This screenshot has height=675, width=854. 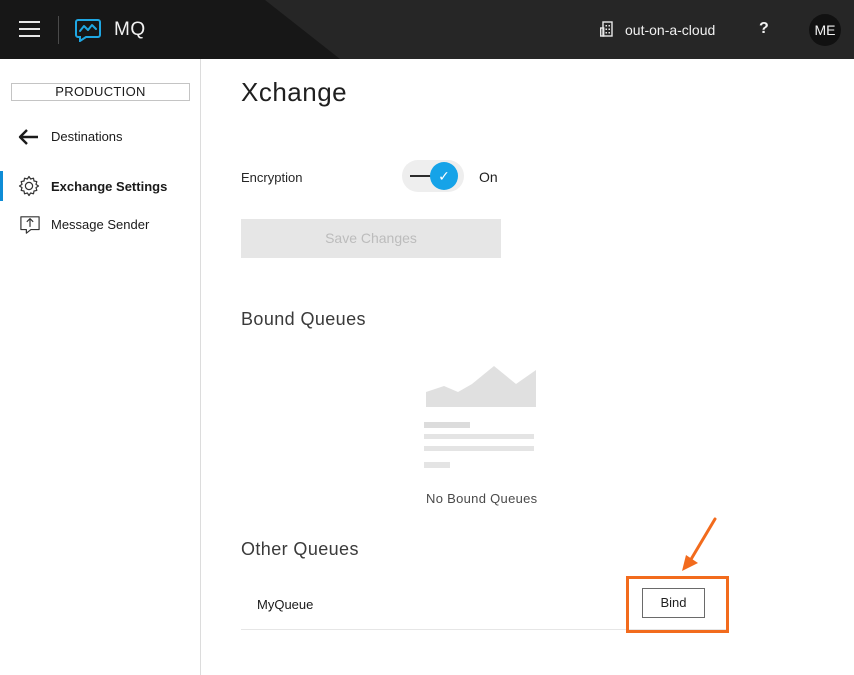 I want to click on message-send-icon, so click(x=30, y=225).